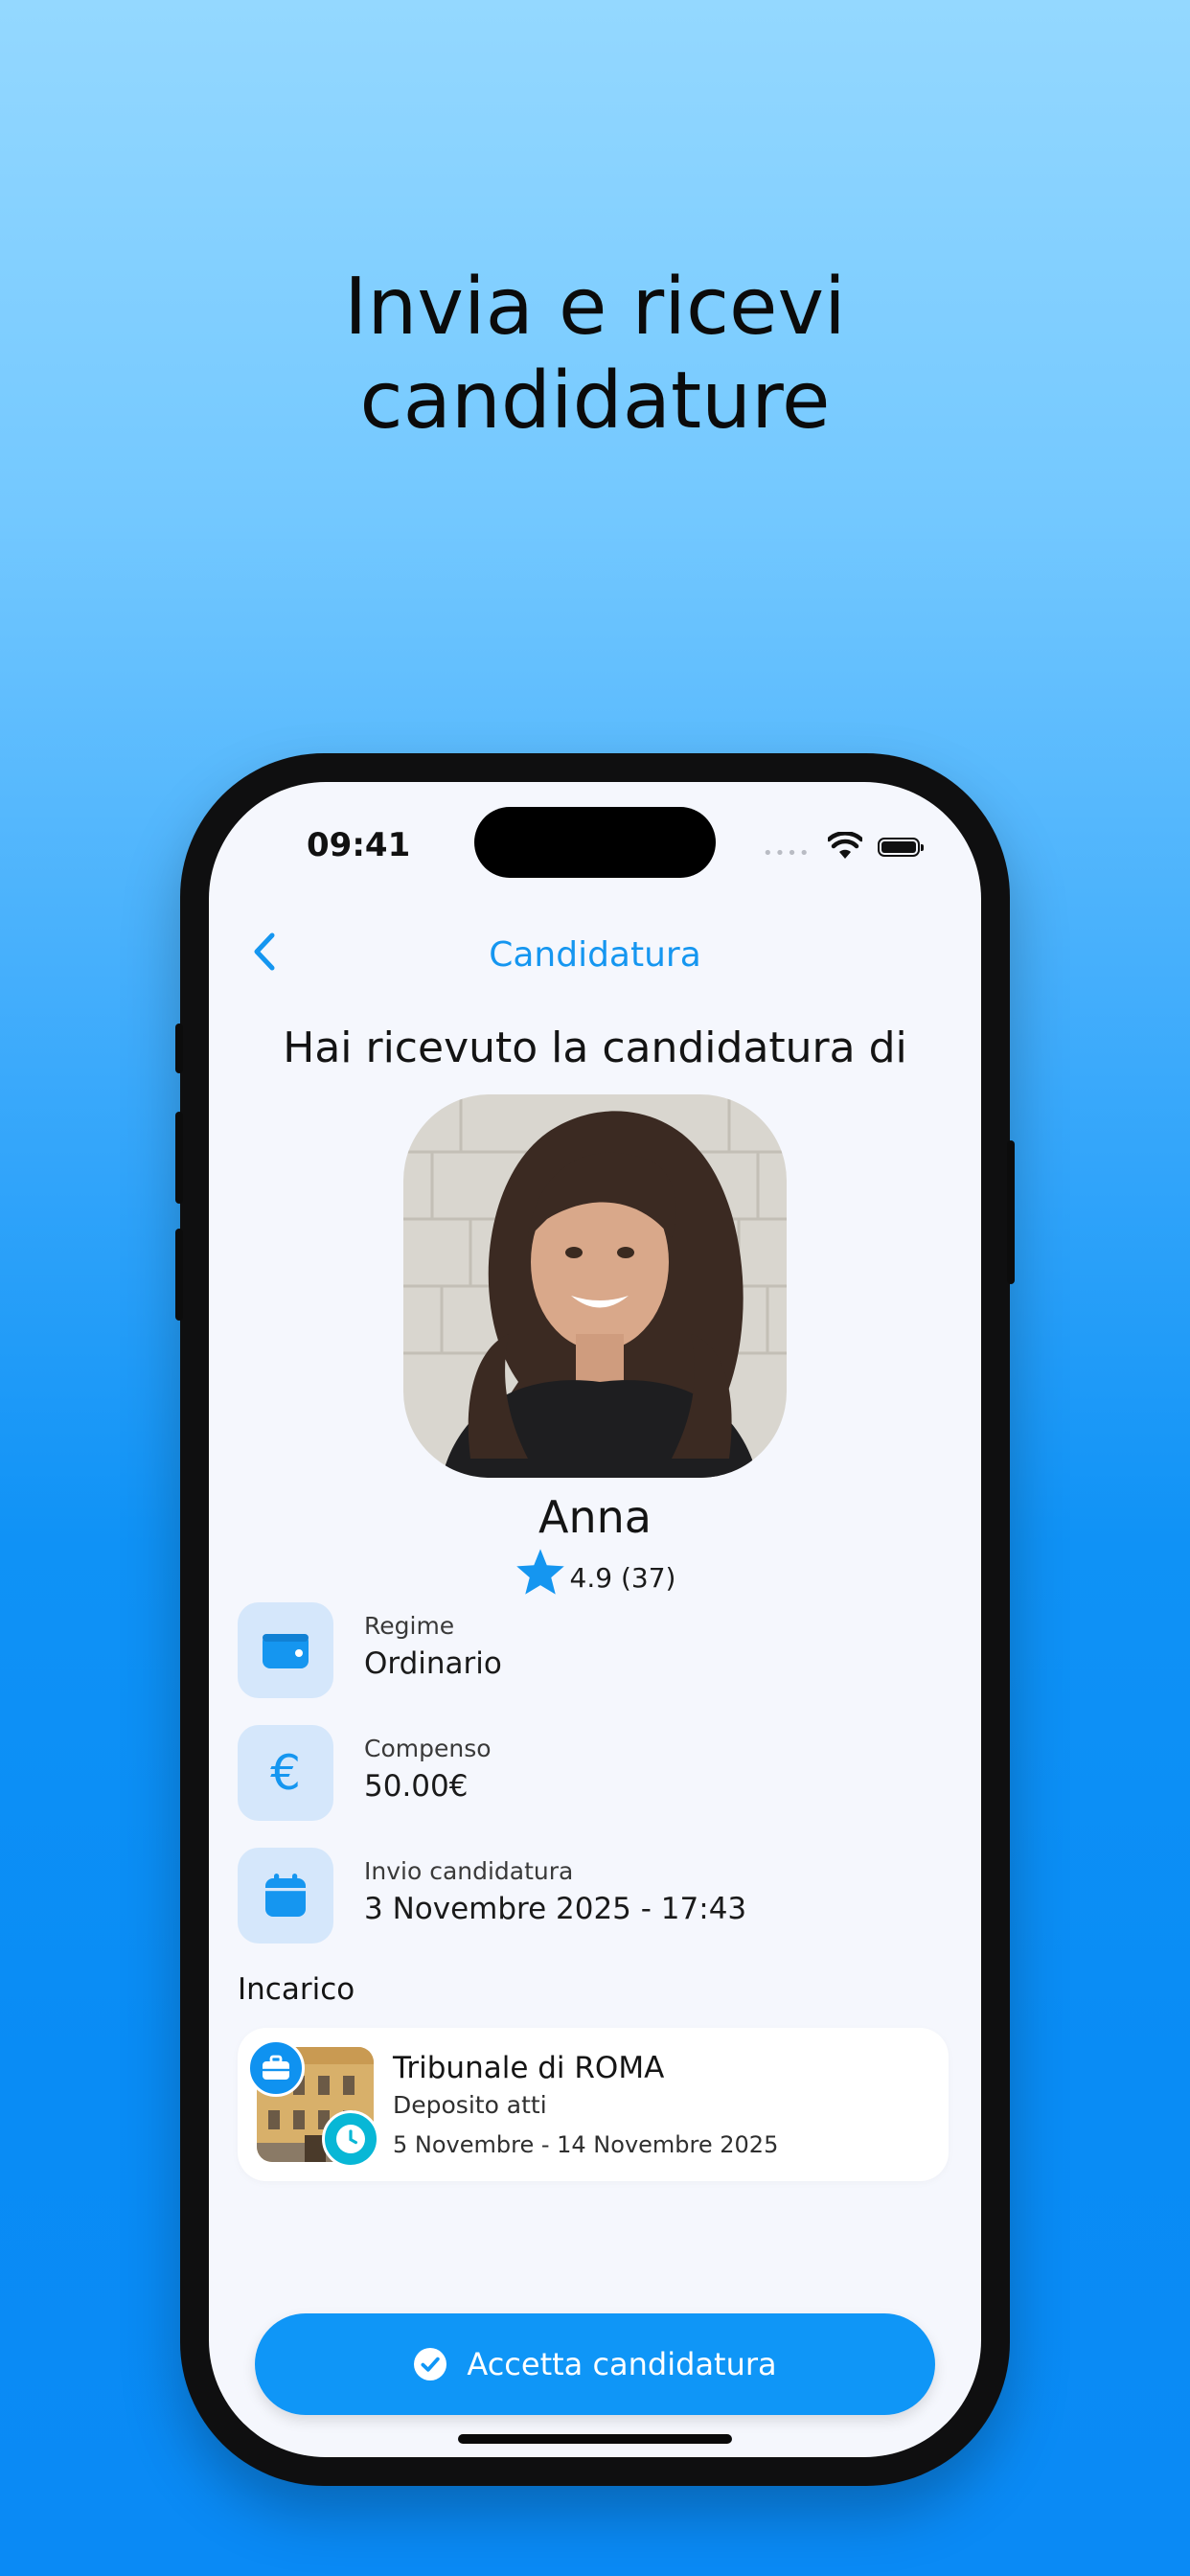 This screenshot has width=1190, height=2576. What do you see at coordinates (1011, 1212) in the screenshot?
I see `phone-power-button` at bounding box center [1011, 1212].